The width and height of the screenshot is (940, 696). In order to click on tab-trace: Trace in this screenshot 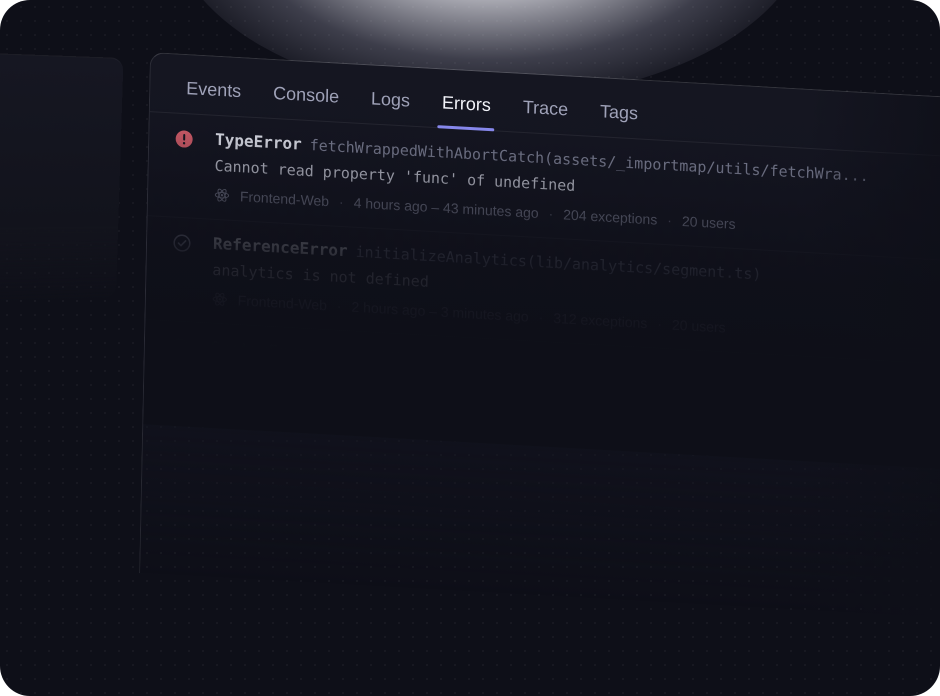, I will do `click(545, 115)`.